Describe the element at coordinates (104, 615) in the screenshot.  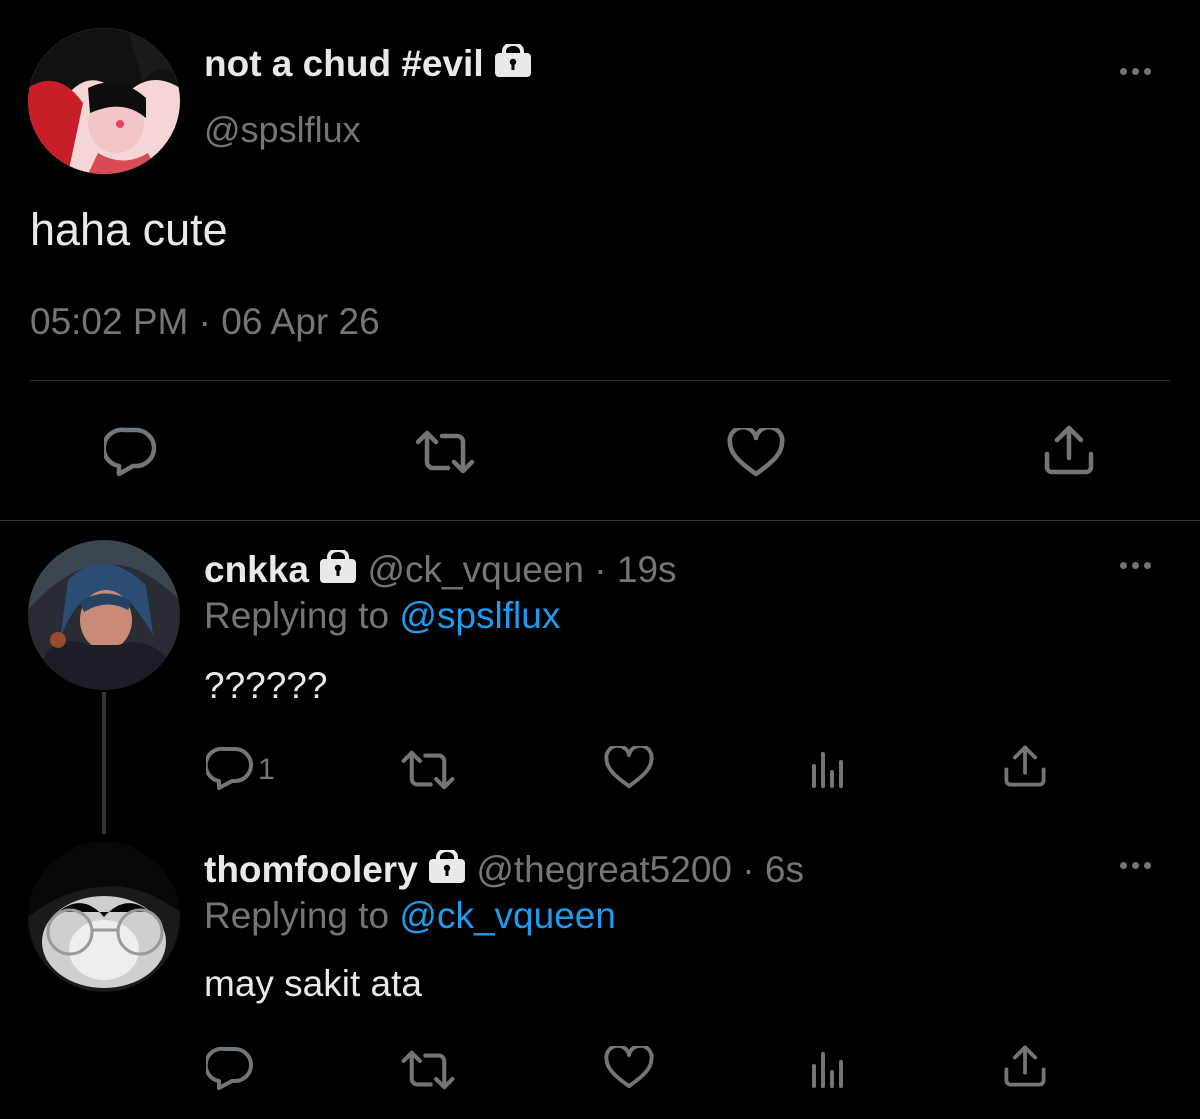
I see `avatar-ck_vqueen` at that location.